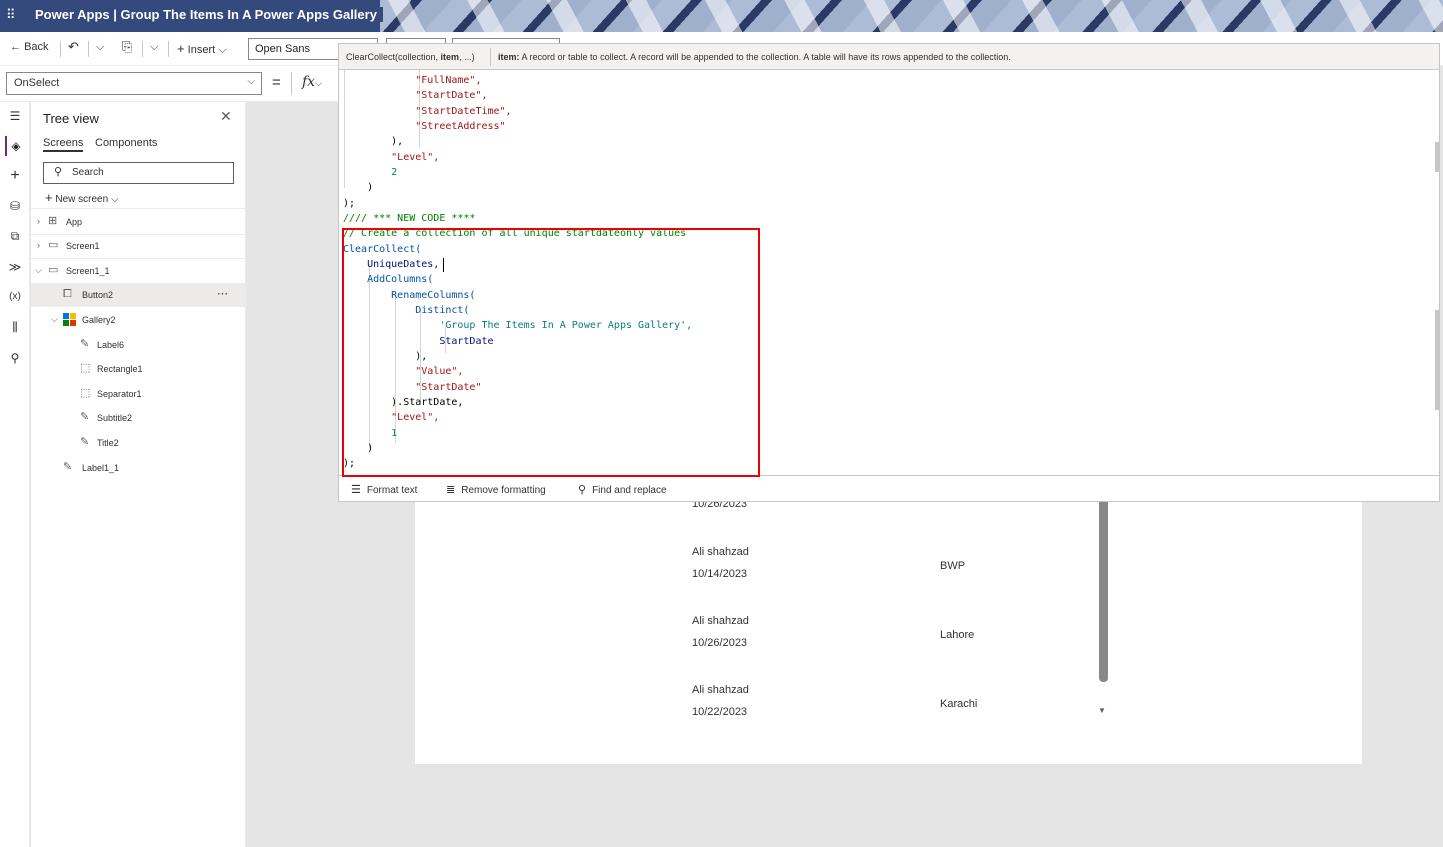 The height and width of the screenshot is (847, 1443). Describe the element at coordinates (63, 144) in the screenshot. I see `tab-screens: Screens` at that location.